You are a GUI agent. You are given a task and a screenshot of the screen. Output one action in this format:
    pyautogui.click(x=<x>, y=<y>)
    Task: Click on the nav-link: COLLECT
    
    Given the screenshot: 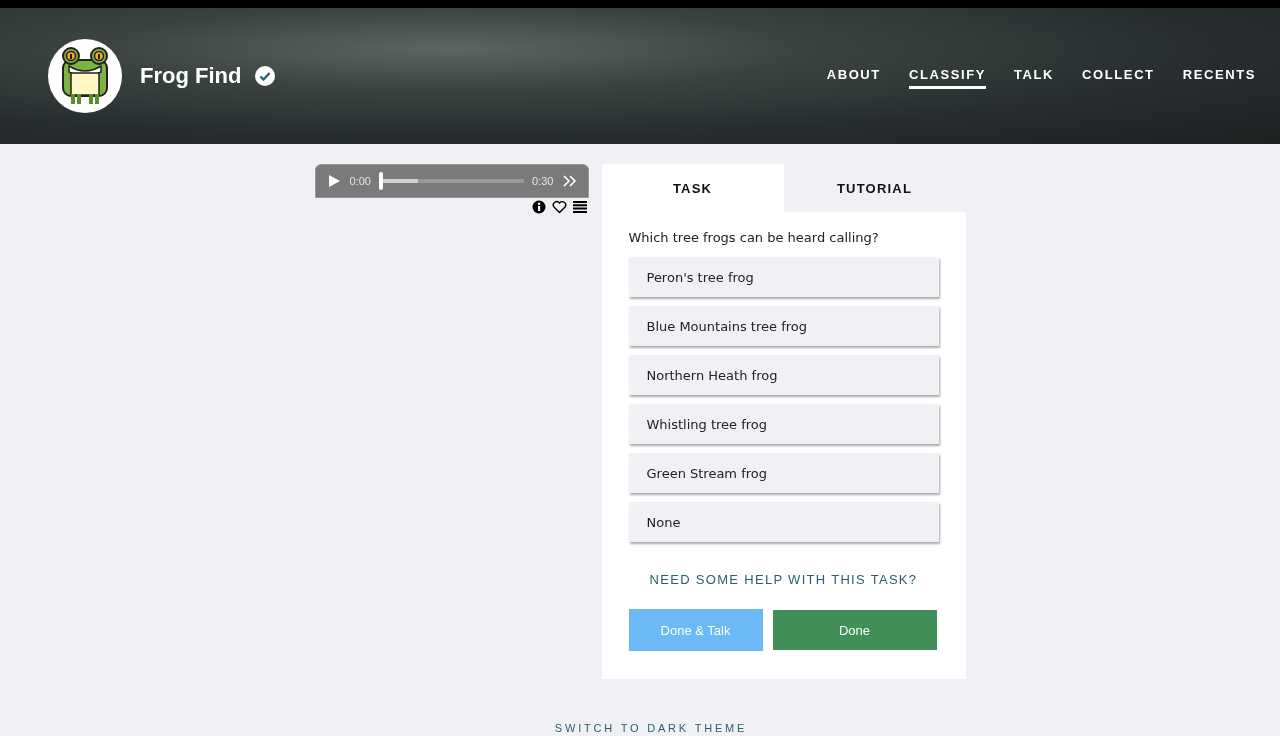 What is the action you would take?
    pyautogui.click(x=1118, y=76)
    